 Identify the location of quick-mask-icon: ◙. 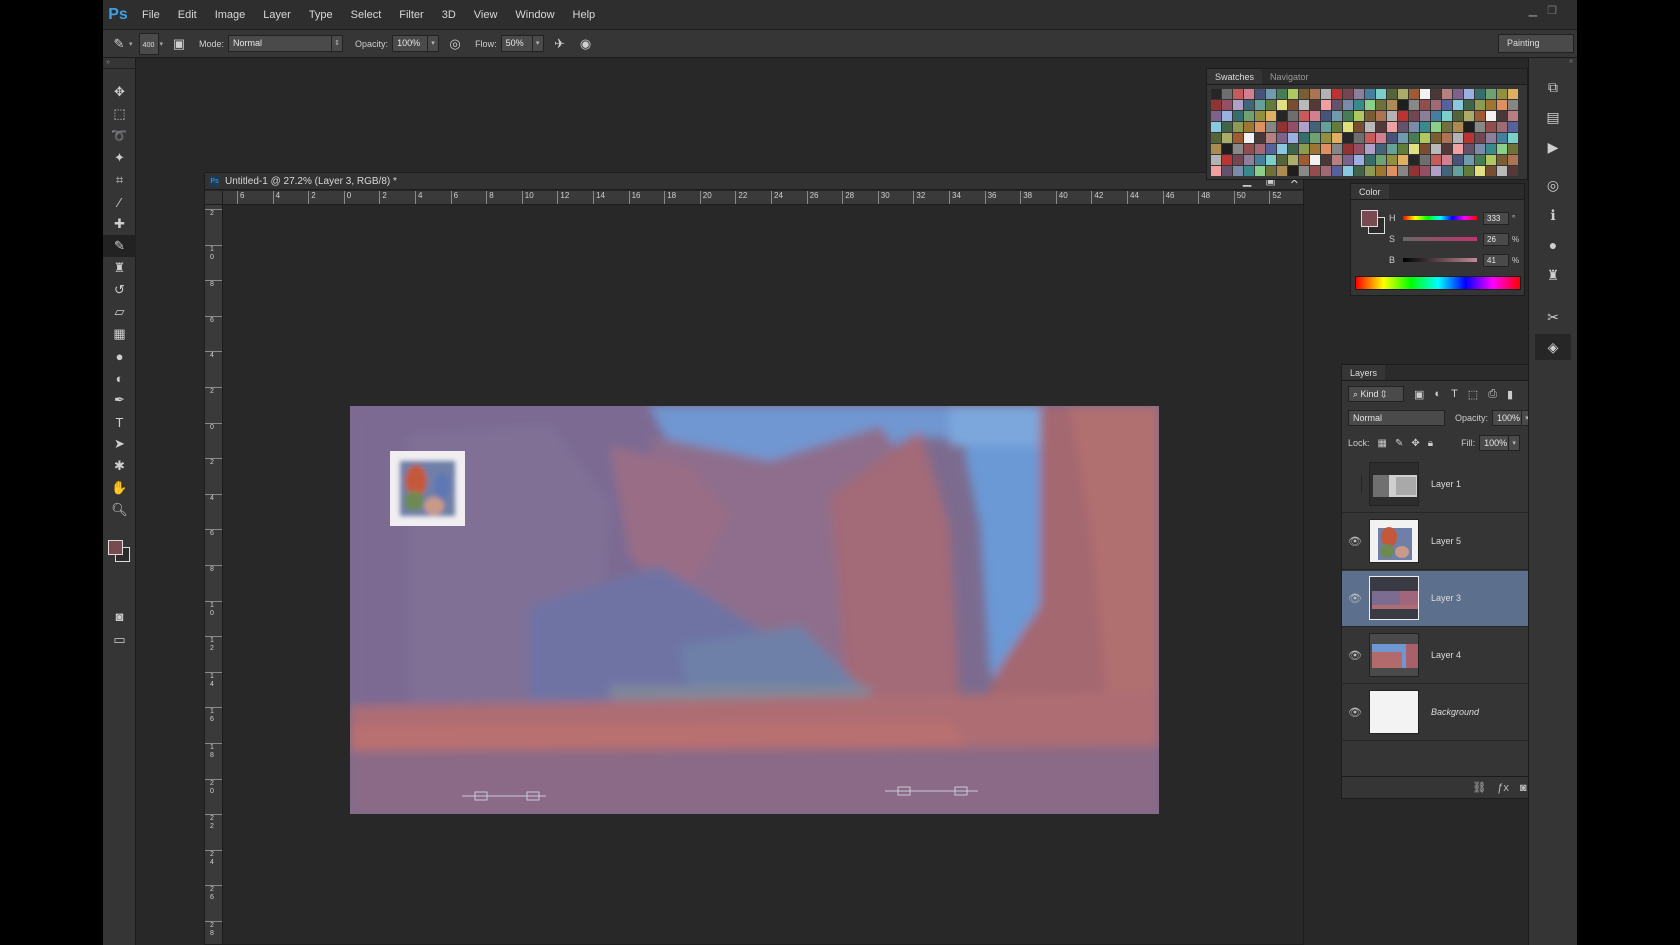
(119, 616).